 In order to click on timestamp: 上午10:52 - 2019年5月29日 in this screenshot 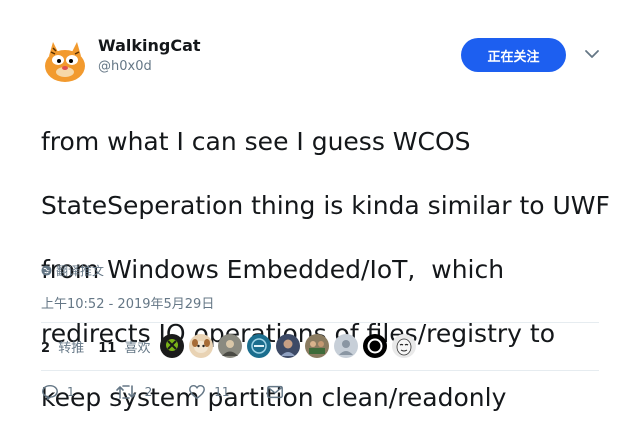, I will do `click(127, 302)`.